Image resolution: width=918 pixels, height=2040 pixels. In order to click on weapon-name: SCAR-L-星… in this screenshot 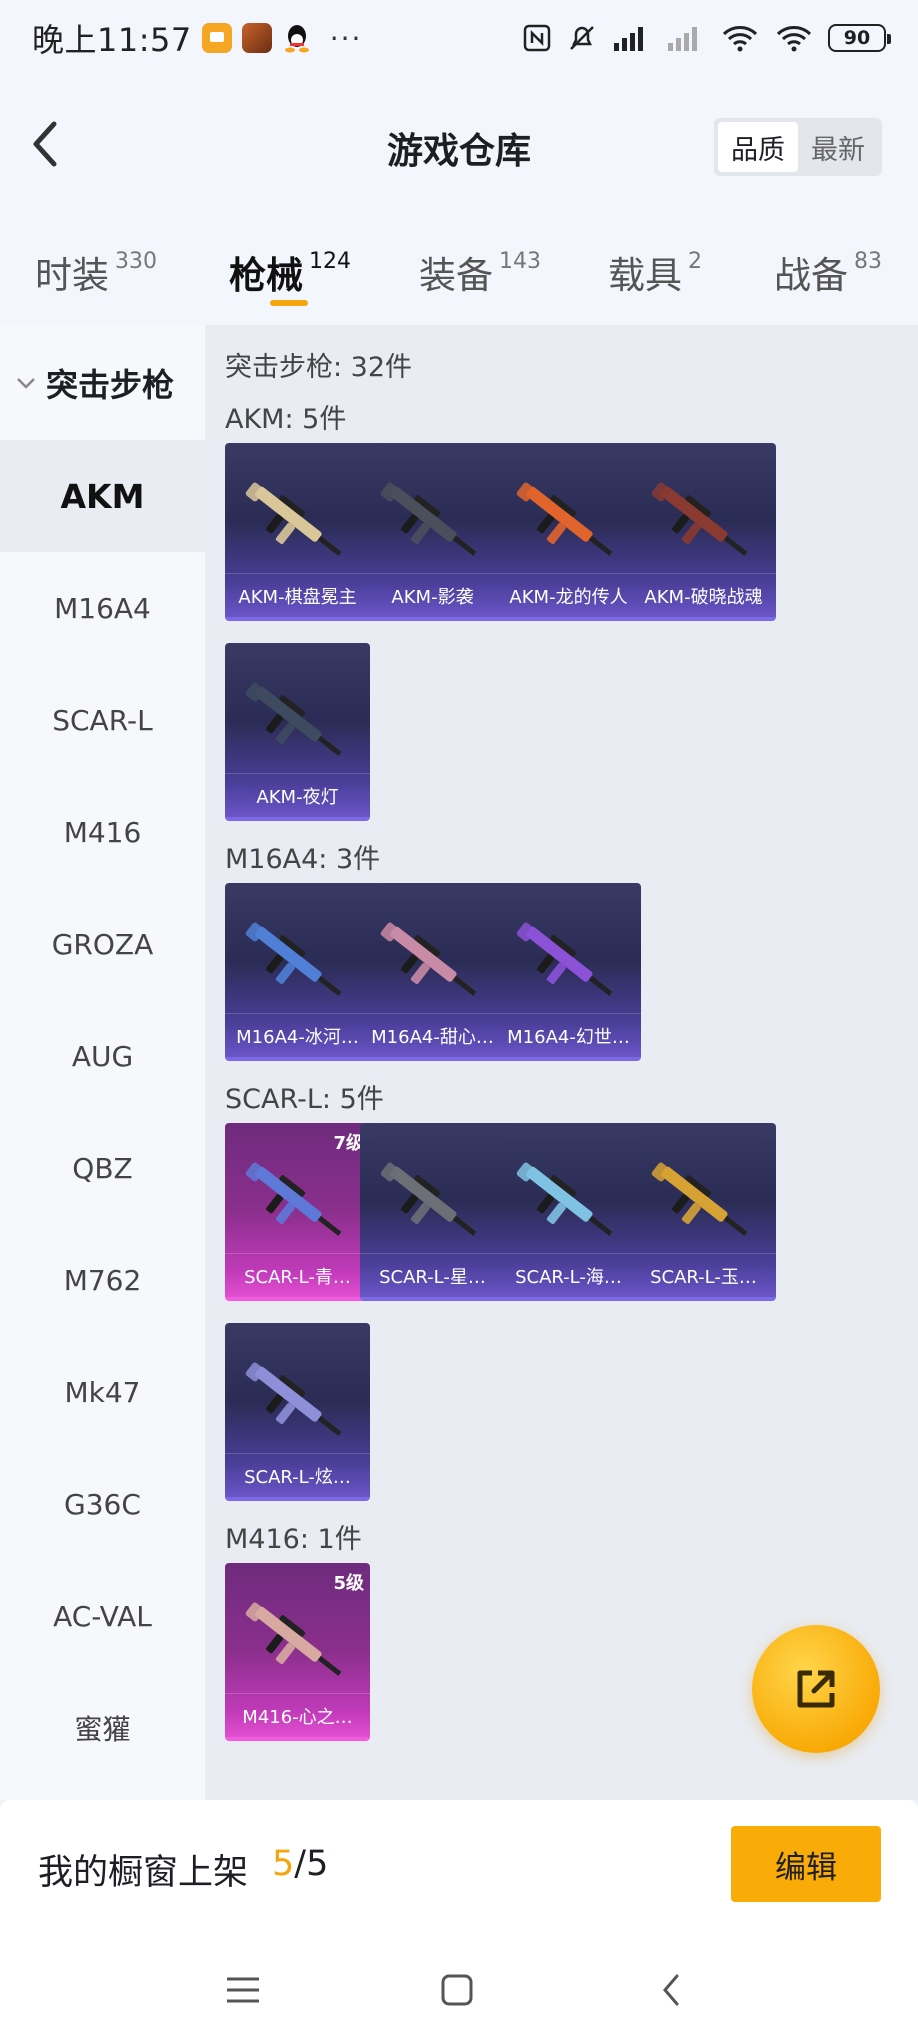, I will do `click(432, 1275)`.